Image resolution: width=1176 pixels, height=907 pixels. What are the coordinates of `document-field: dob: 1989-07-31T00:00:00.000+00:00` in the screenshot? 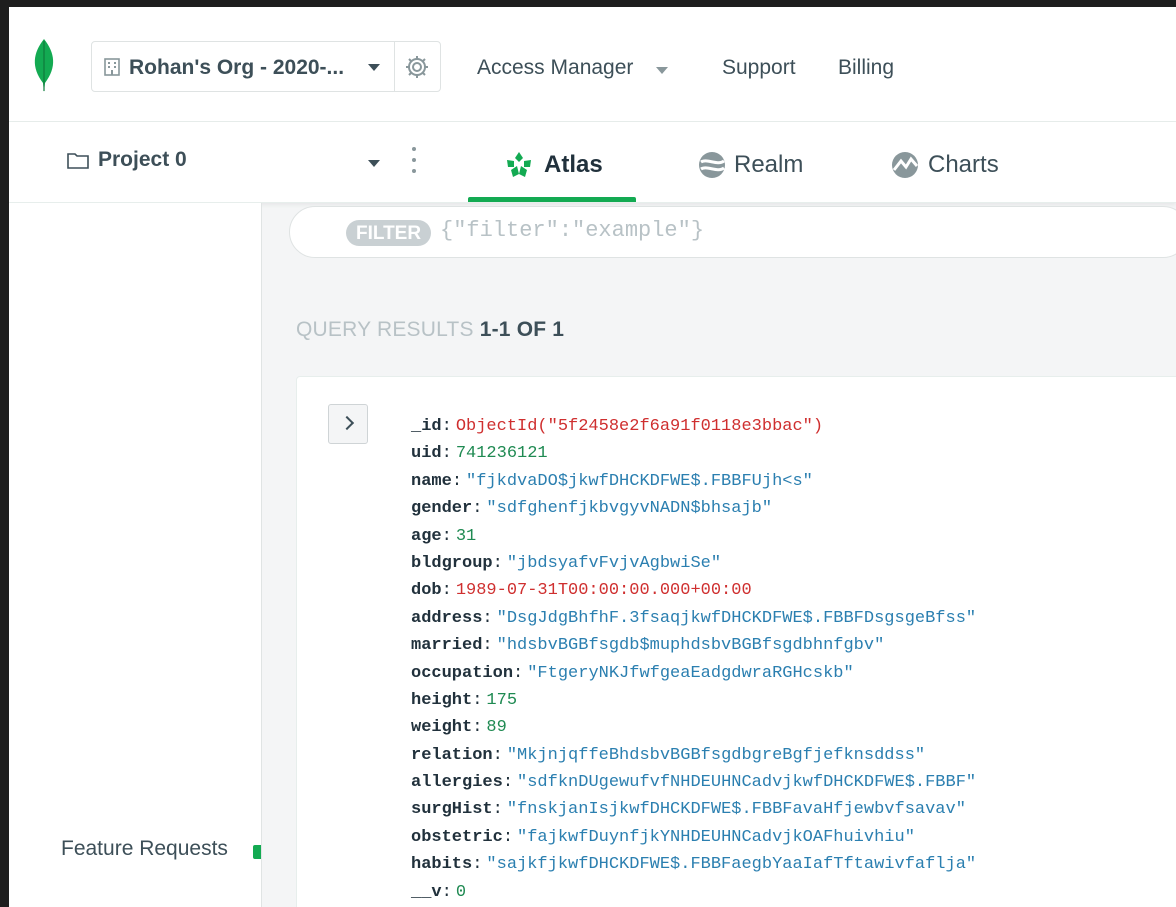 It's located at (693, 590).